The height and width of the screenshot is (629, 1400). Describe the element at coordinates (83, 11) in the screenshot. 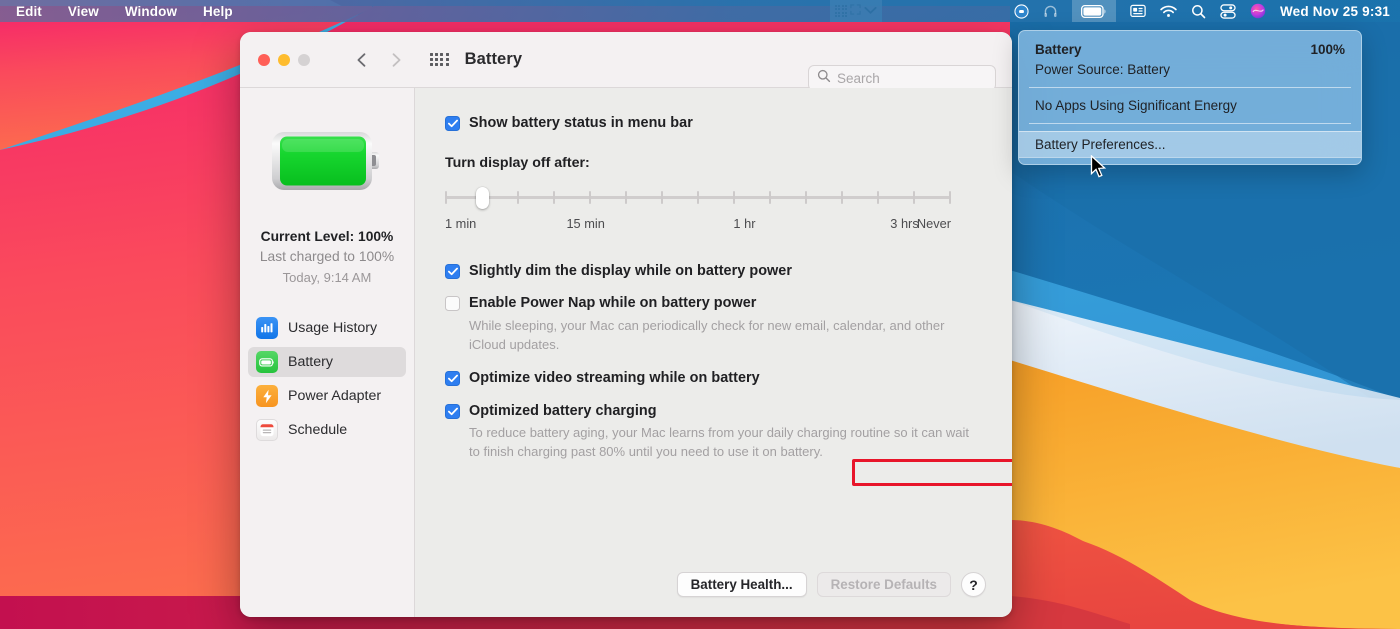

I see `menu-item-view: View` at that location.